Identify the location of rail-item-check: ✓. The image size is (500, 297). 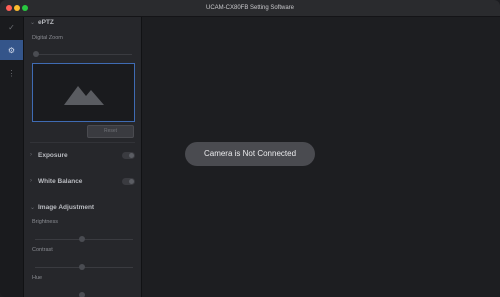
(11, 27).